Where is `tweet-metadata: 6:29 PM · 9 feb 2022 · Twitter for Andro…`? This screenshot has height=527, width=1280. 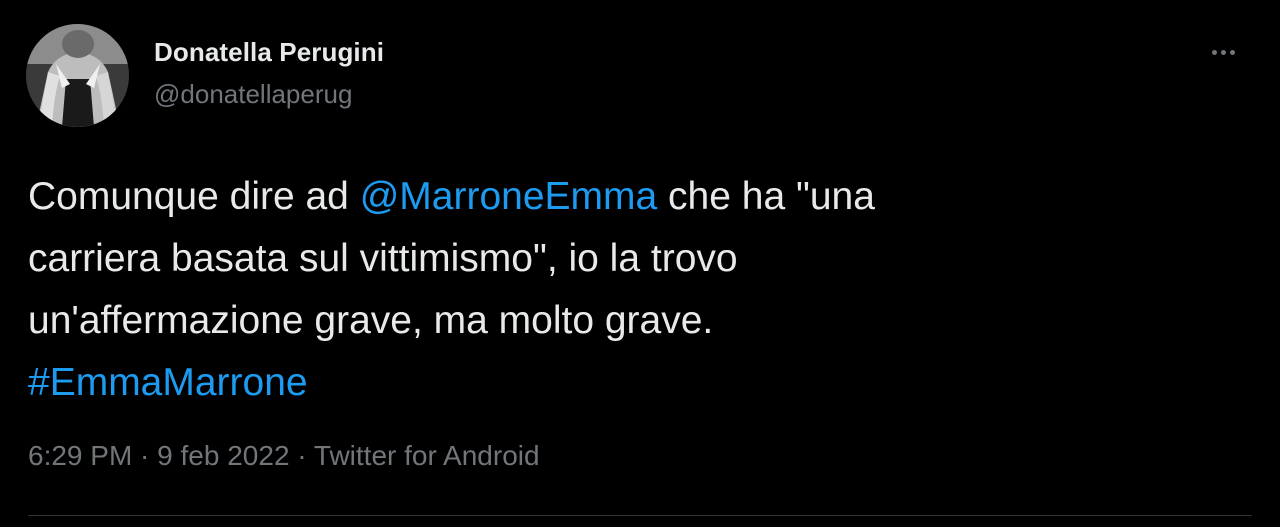 tweet-metadata: 6:29 PM · 9 feb 2022 · Twitter for Andro… is located at coordinates (284, 456).